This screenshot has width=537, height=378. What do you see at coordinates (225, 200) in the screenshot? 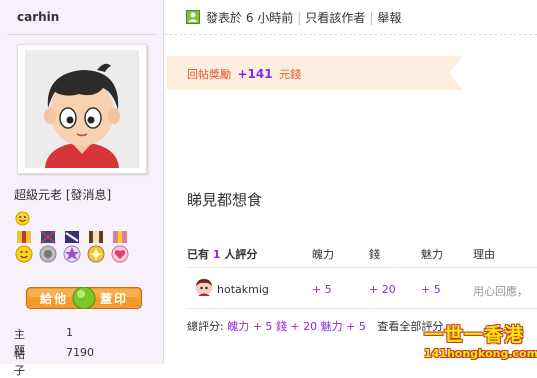
I see `post-message: 睇見都想食` at bounding box center [225, 200].